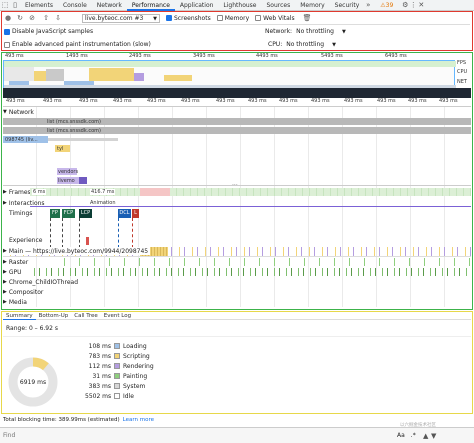  What do you see at coordinates (421, 5) in the screenshot?
I see `close-devtools-icon: ✕` at bounding box center [421, 5].